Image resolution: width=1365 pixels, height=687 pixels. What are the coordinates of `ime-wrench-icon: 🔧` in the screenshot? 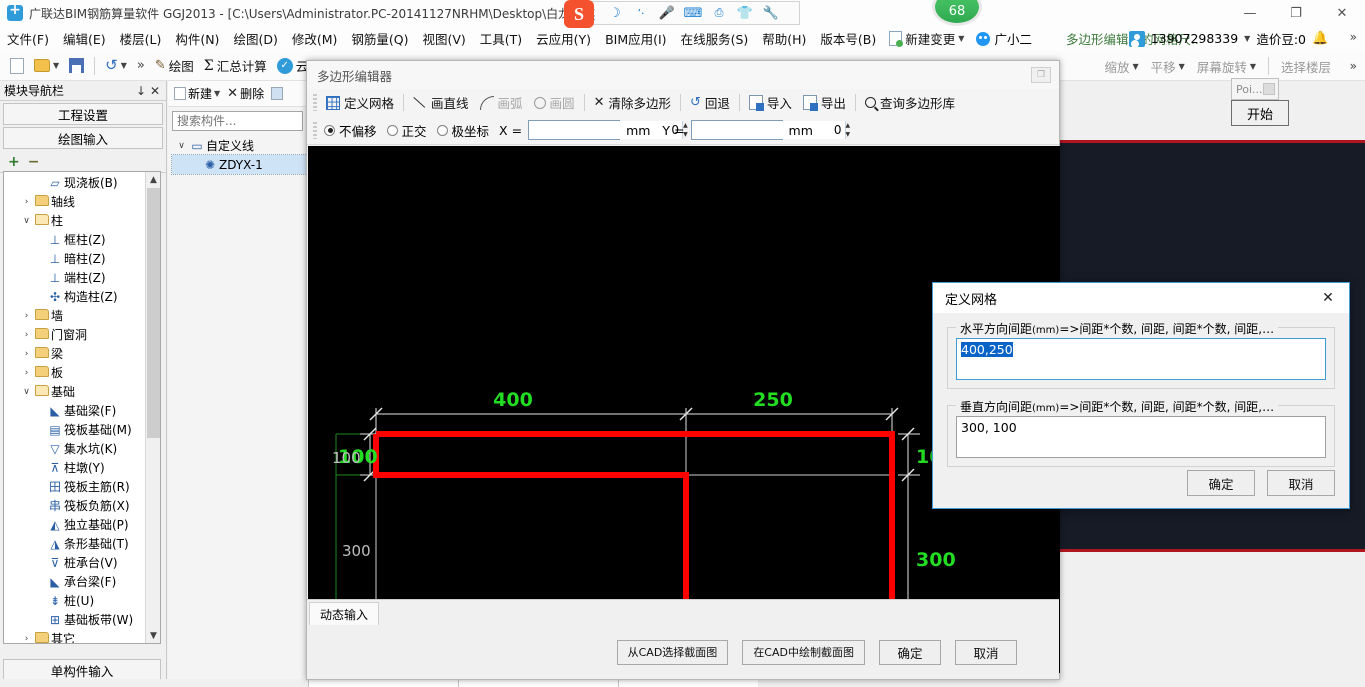 It's located at (771, 13).